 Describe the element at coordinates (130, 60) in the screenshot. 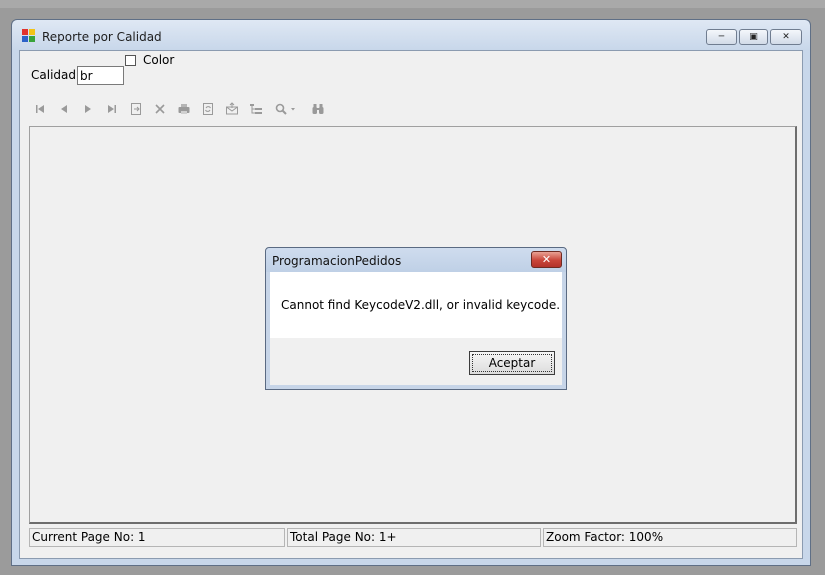

I see `color-checkbox` at that location.